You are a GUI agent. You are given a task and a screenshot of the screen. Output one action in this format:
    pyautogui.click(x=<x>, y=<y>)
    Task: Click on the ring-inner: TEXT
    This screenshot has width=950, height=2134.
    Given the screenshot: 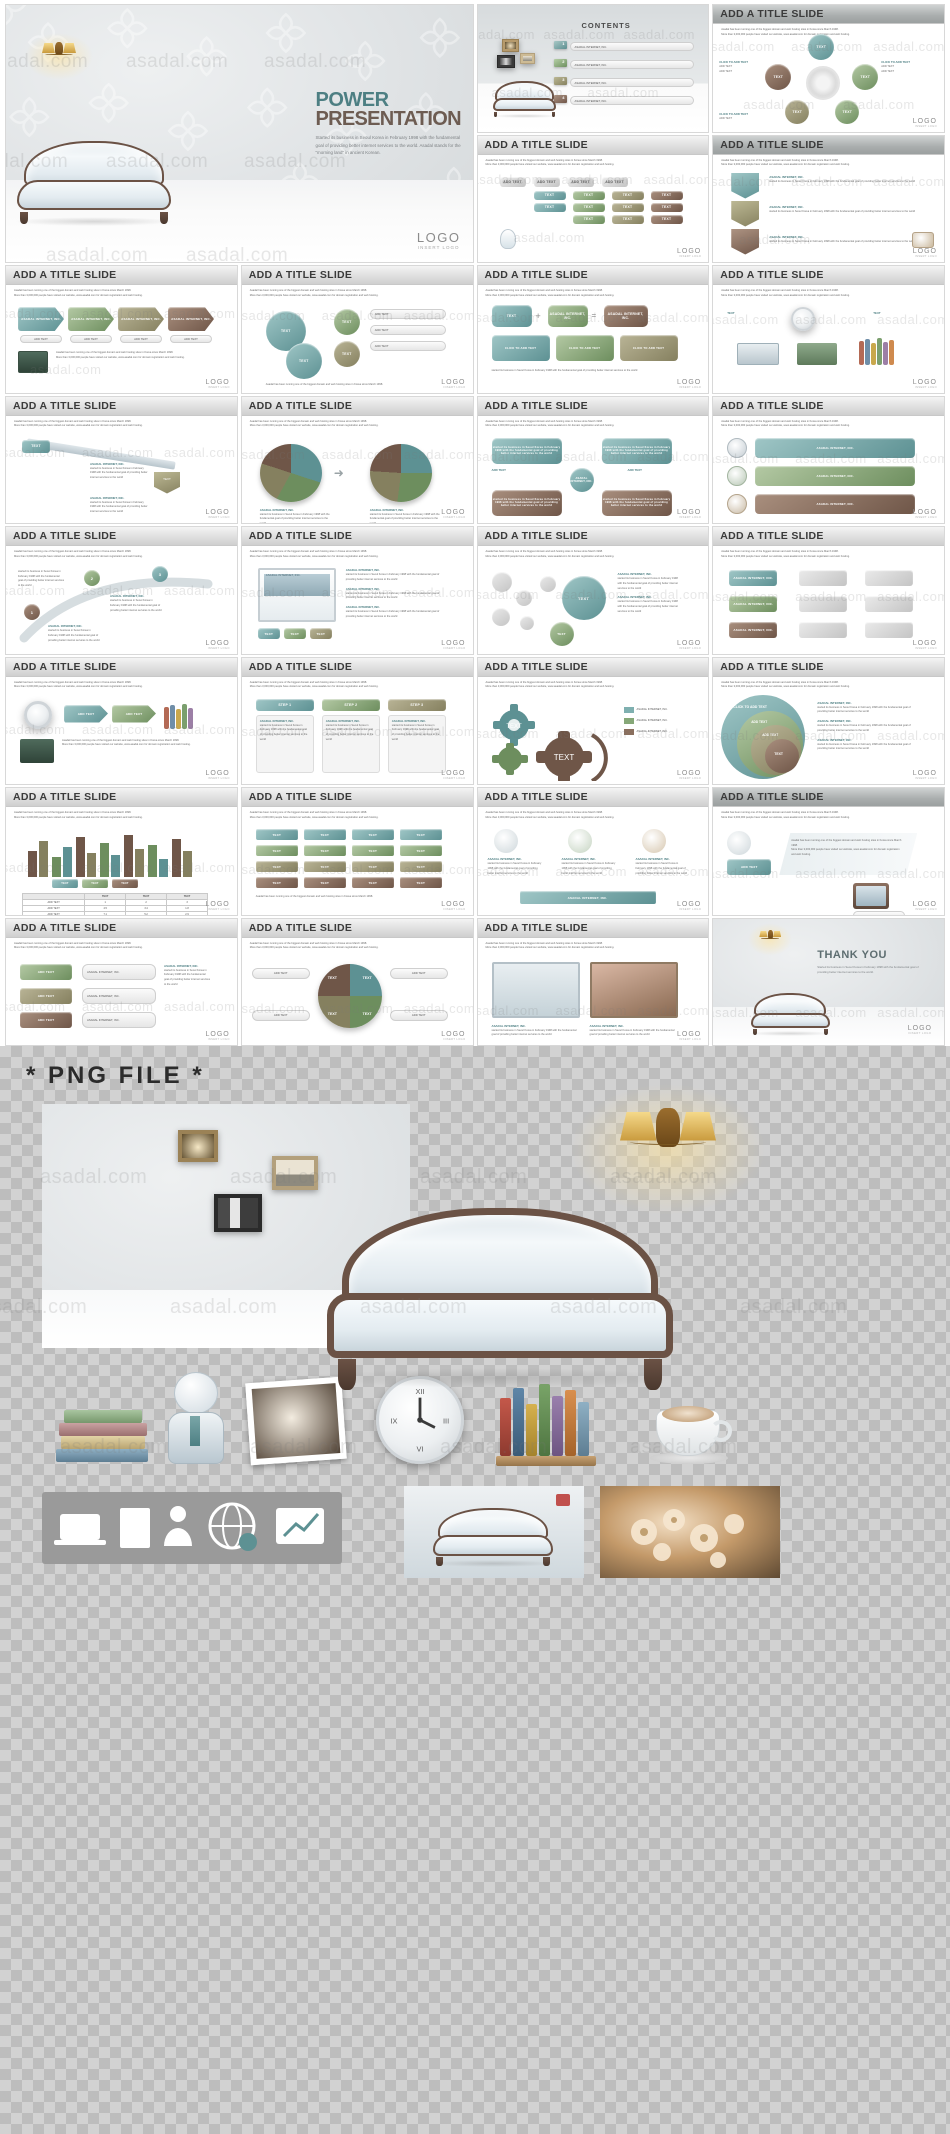 What is the action you would take?
    pyautogui.click(x=782, y=755)
    